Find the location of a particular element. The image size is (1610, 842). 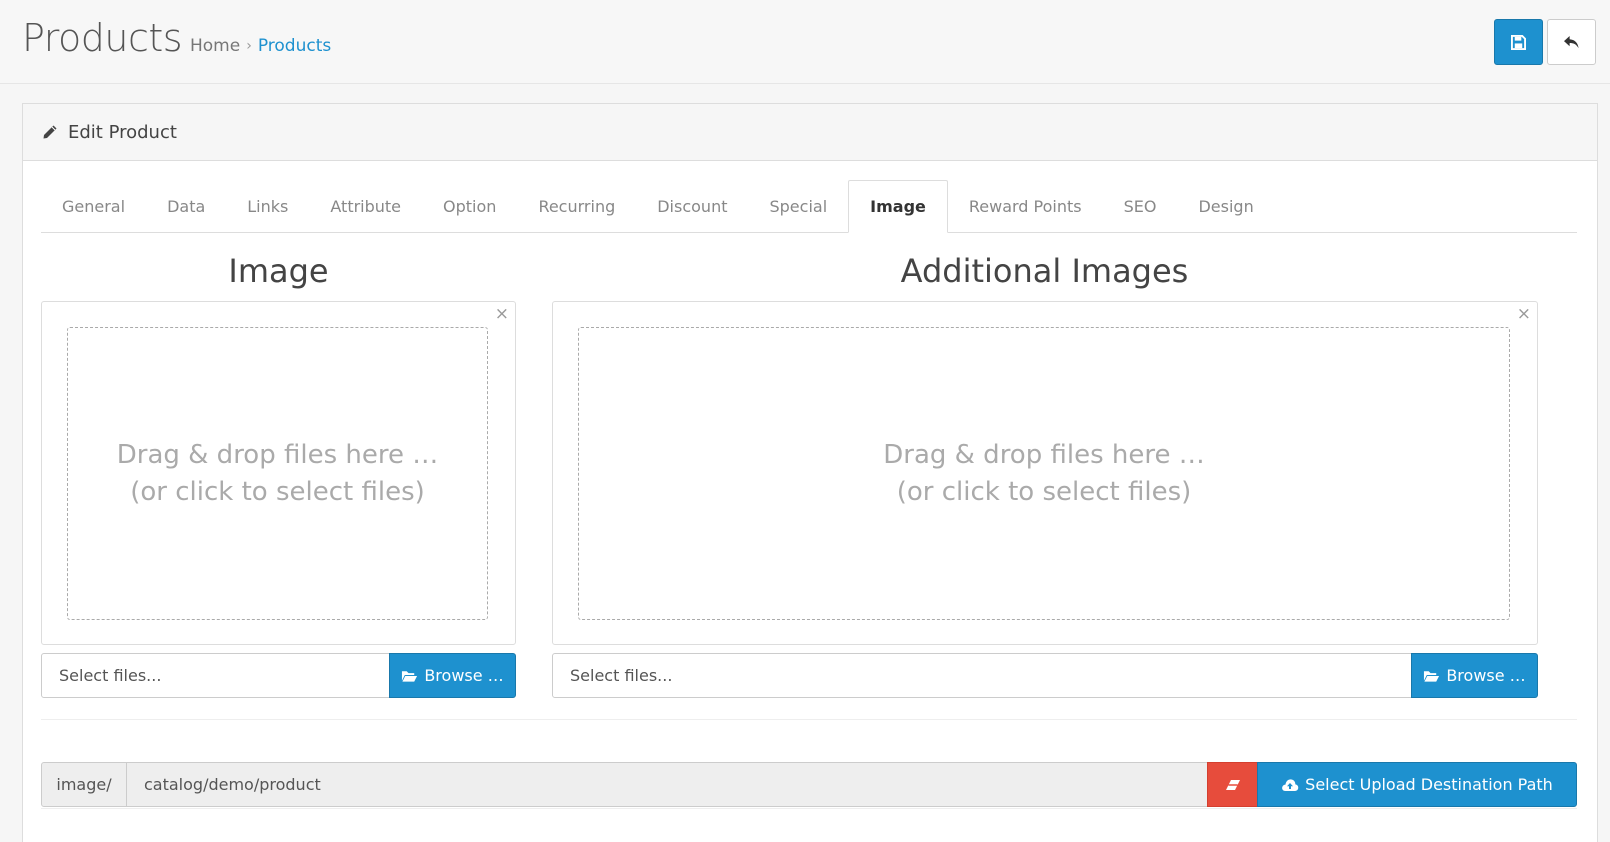

cloud-upload-icon is located at coordinates (1290, 784).